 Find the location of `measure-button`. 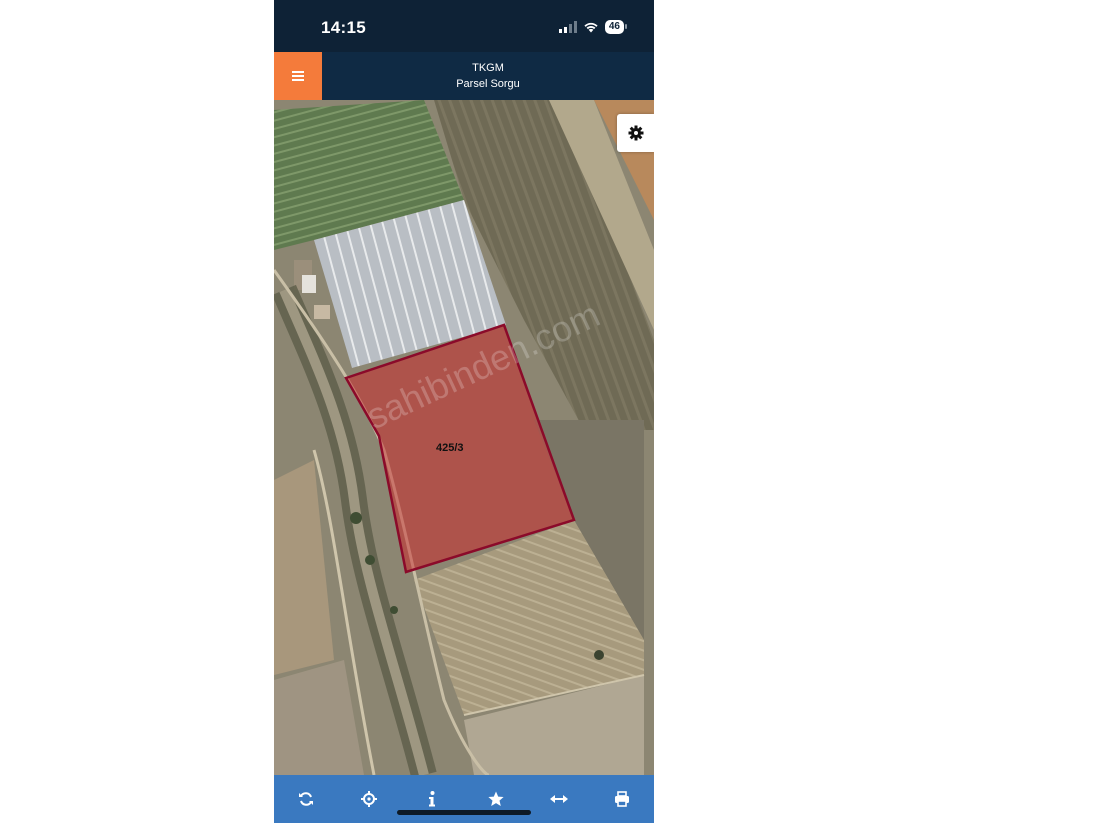

measure-button is located at coordinates (559, 799).